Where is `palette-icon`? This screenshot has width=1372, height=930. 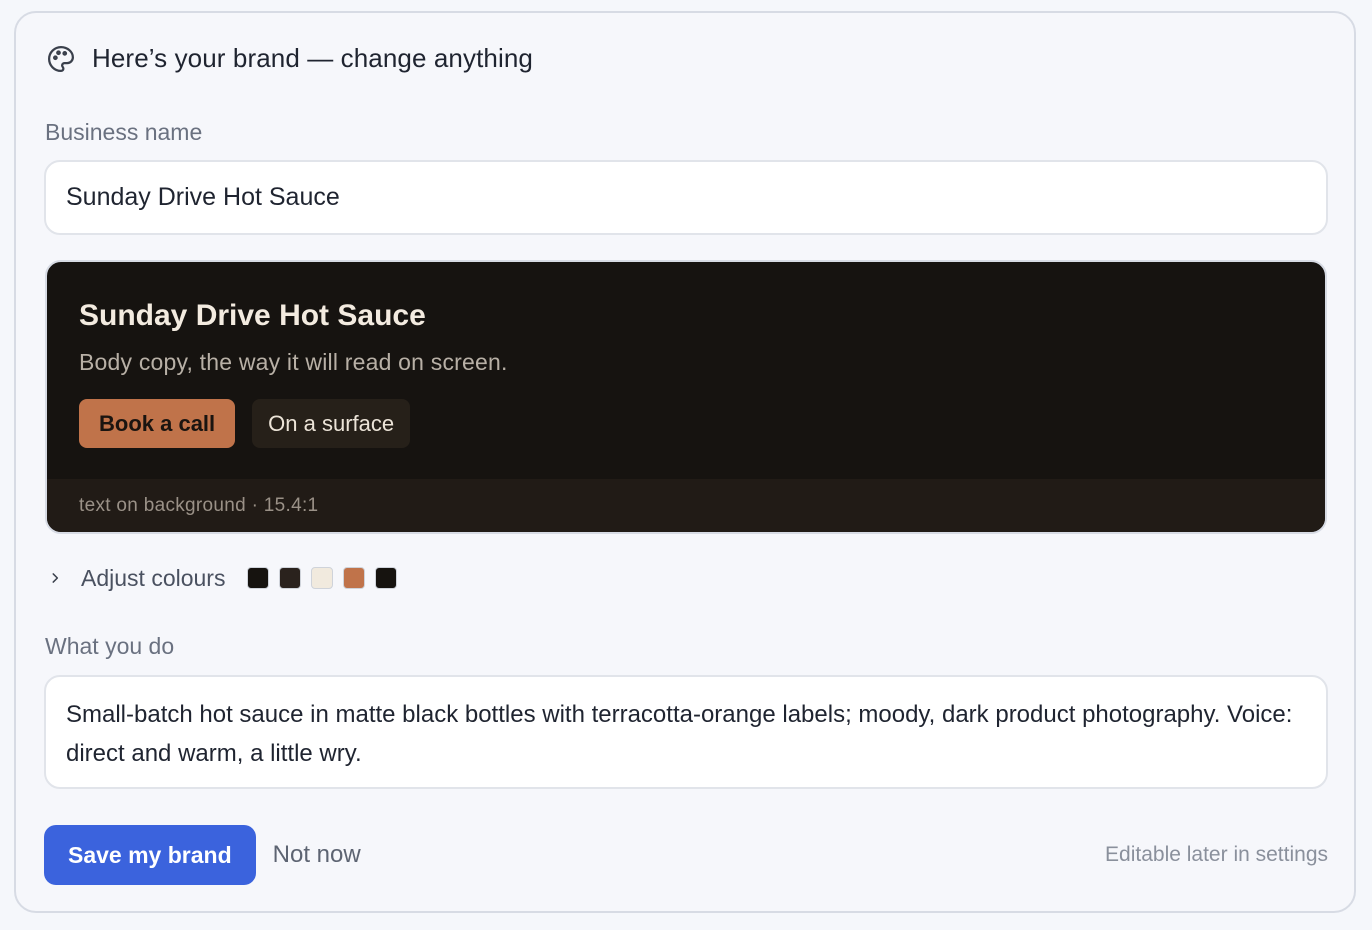
palette-icon is located at coordinates (61, 59).